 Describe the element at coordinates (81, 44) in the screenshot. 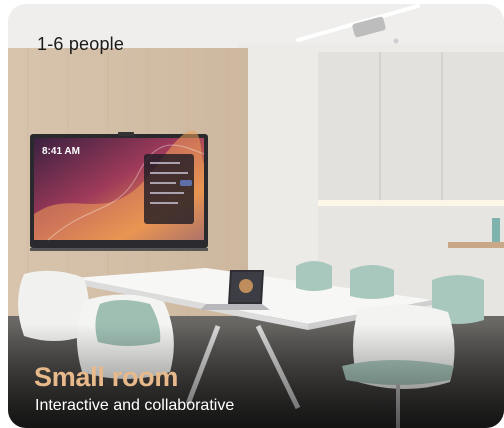

I see `capacity-label: 1-6 people` at that location.